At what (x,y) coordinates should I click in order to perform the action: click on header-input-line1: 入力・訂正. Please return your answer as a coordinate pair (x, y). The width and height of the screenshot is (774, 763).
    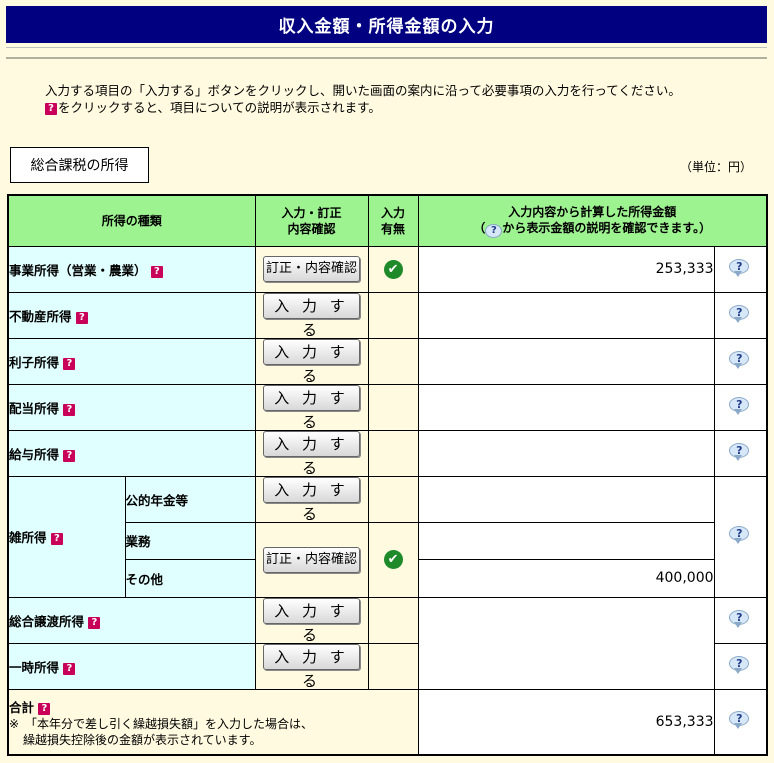
    Looking at the image, I should click on (311, 212).